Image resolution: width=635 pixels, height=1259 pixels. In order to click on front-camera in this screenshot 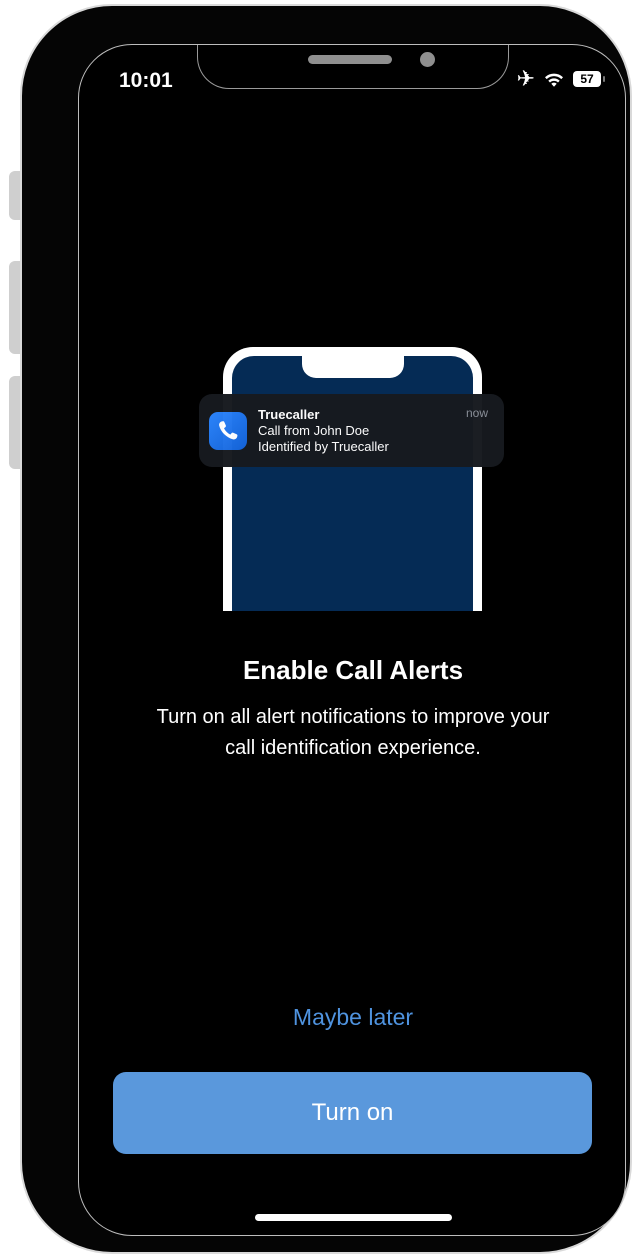, I will do `click(427, 59)`.